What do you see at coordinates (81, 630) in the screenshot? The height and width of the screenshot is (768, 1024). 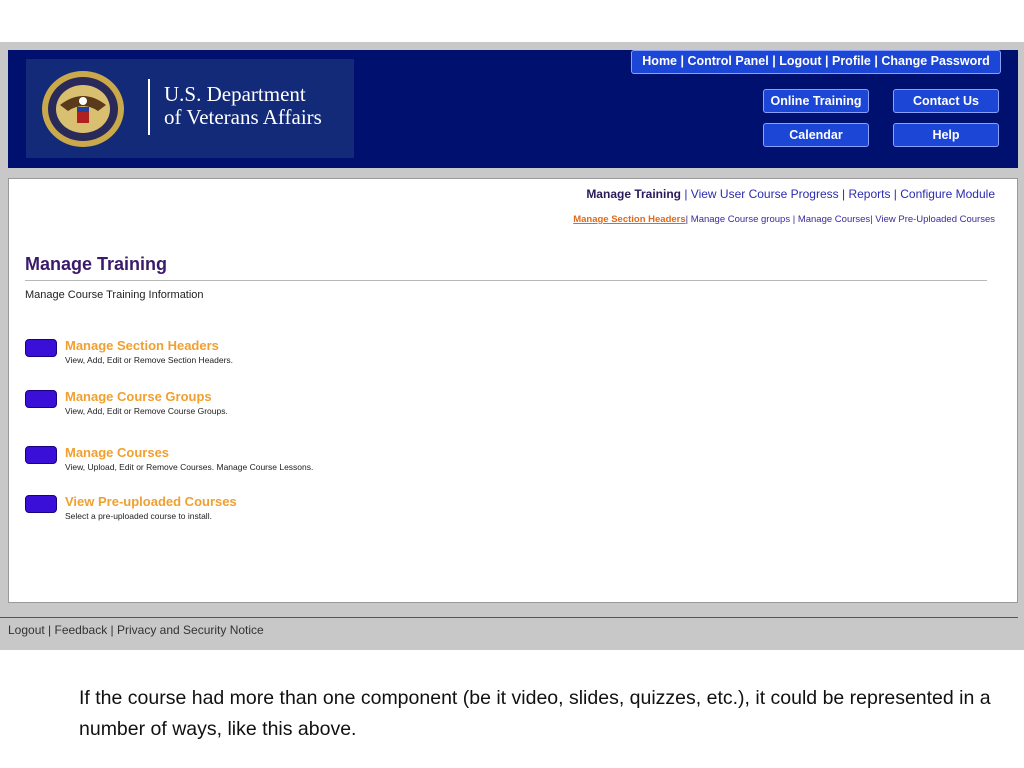 I see `footer-feedback-link: Feedback` at bounding box center [81, 630].